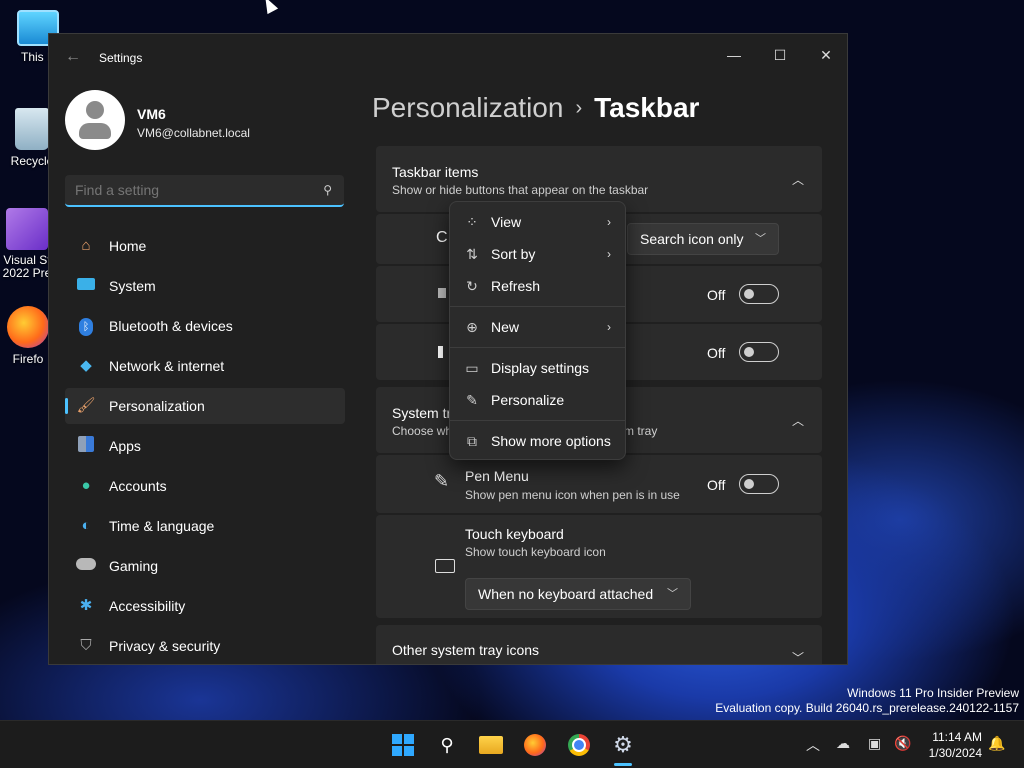 The height and width of the screenshot is (768, 1024). I want to click on home-icon: ⌂, so click(86, 245).